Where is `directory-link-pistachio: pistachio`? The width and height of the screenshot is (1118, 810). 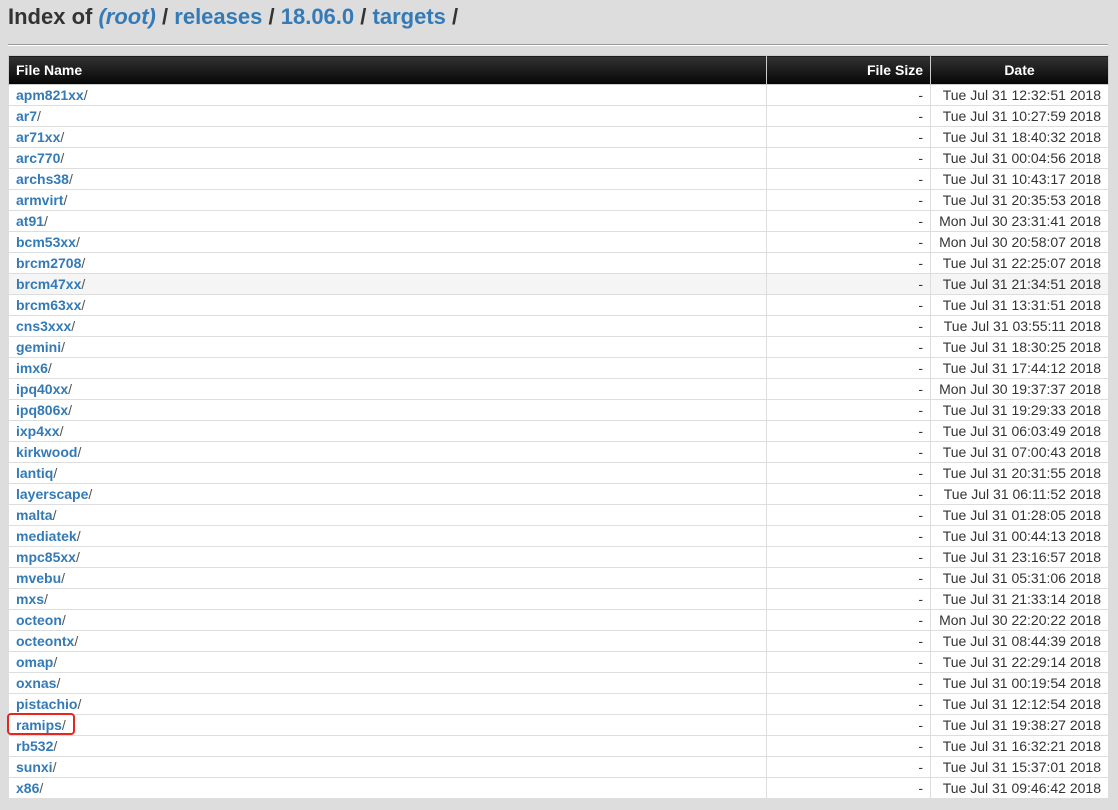 directory-link-pistachio: pistachio is located at coordinates (46, 704).